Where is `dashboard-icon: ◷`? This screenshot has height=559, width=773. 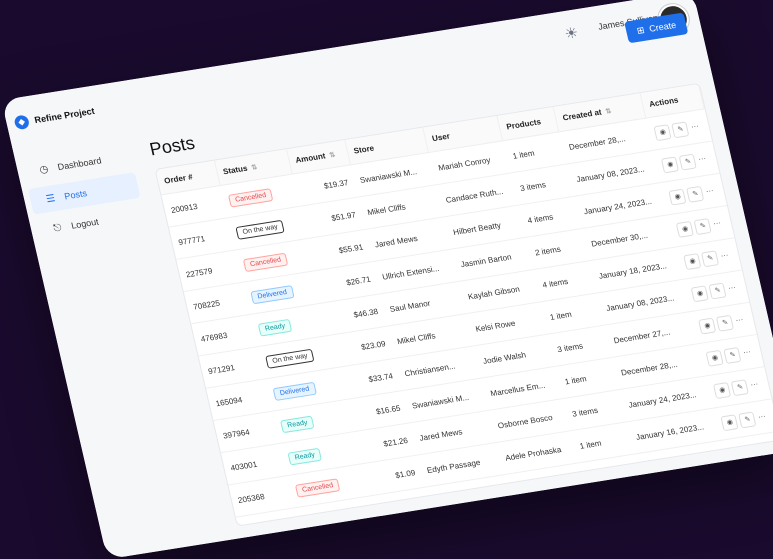
dashboard-icon: ◷ is located at coordinates (44, 169).